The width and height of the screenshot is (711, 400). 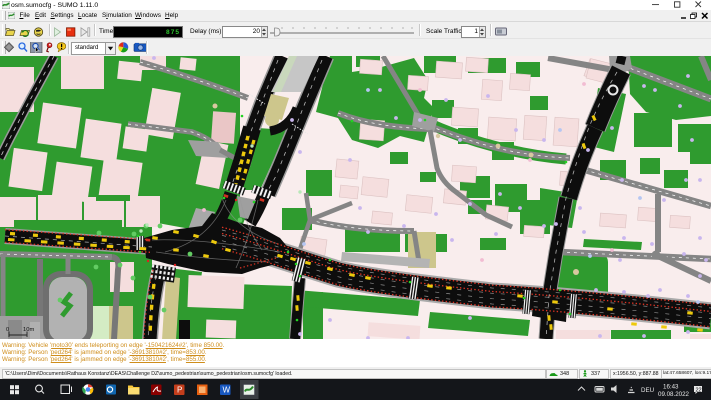 What do you see at coordinates (179, 390) in the screenshot?
I see `svg-text: P` at bounding box center [179, 390].